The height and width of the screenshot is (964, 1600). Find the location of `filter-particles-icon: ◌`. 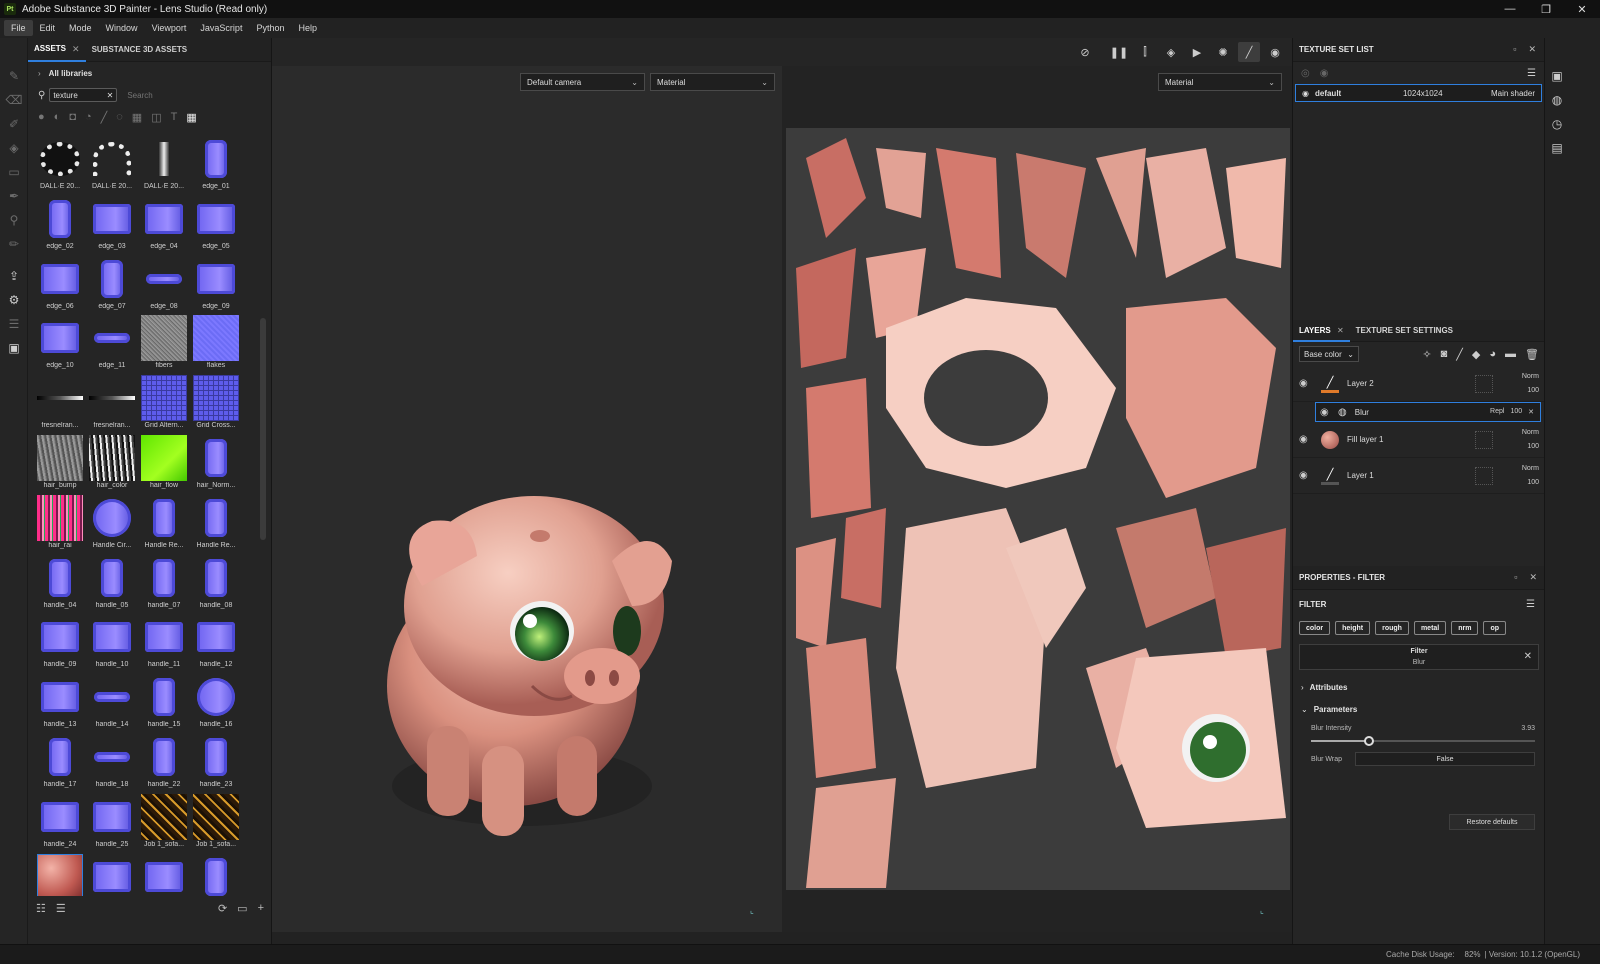

filter-particles-icon: ◌ is located at coordinates (119, 117).